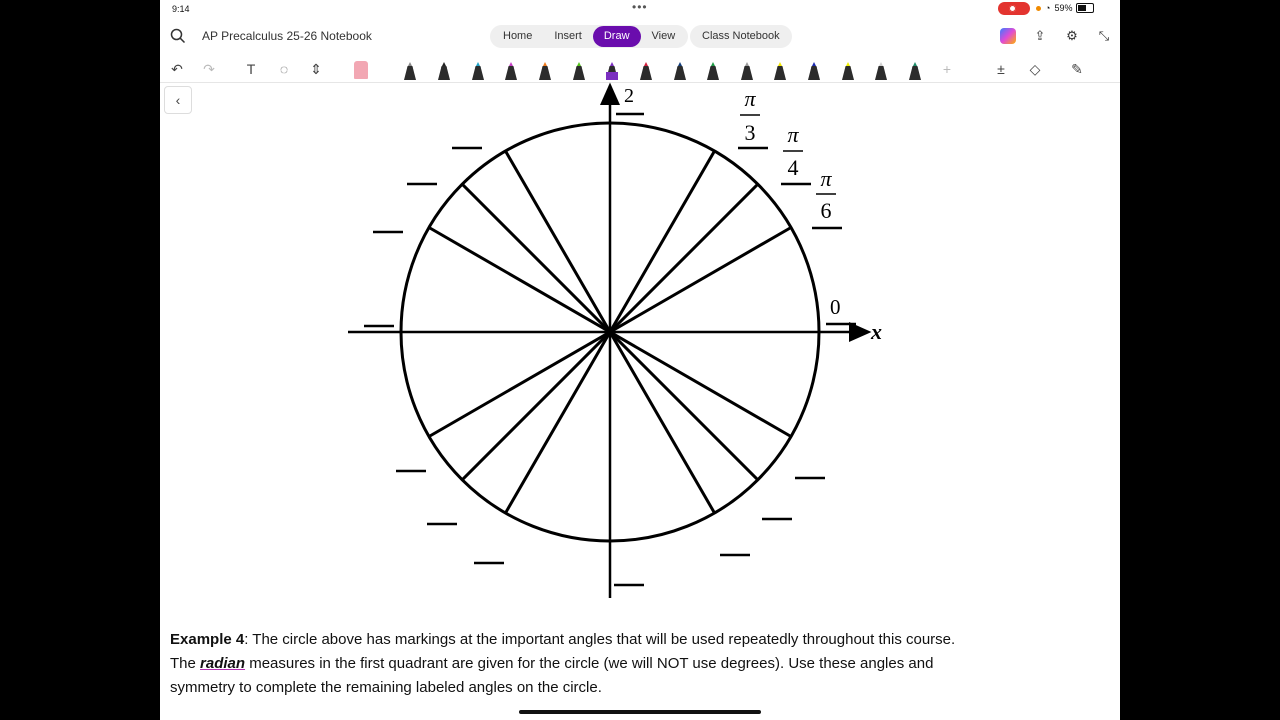 This screenshot has height=720, width=1280. Describe the element at coordinates (251, 69) in the screenshot. I see `text-tool-icon: T` at that location.